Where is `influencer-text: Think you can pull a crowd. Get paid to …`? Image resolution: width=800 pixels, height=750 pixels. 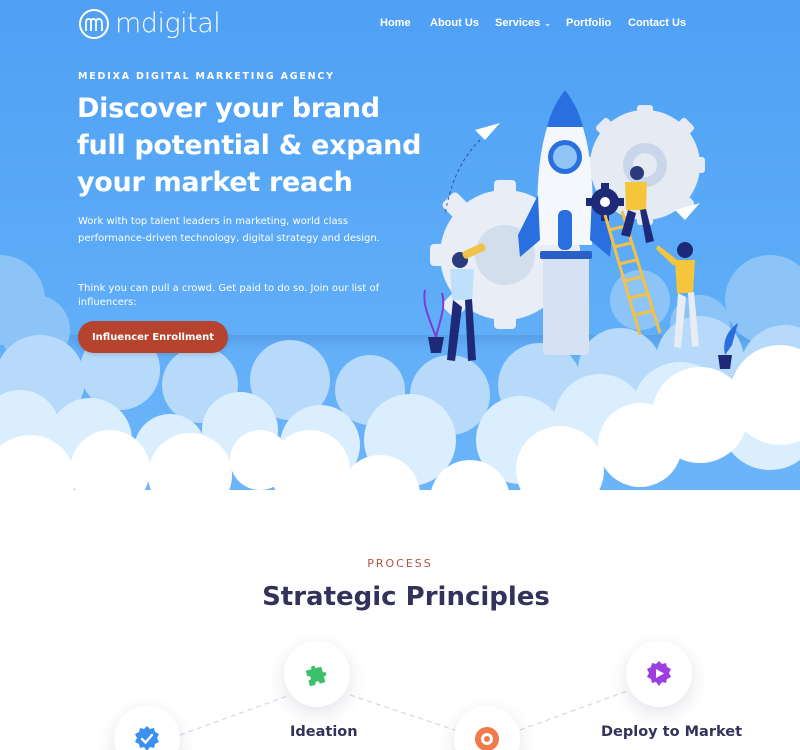
influencer-text: Think you can pull a crowd. Get paid to … is located at coordinates (229, 295).